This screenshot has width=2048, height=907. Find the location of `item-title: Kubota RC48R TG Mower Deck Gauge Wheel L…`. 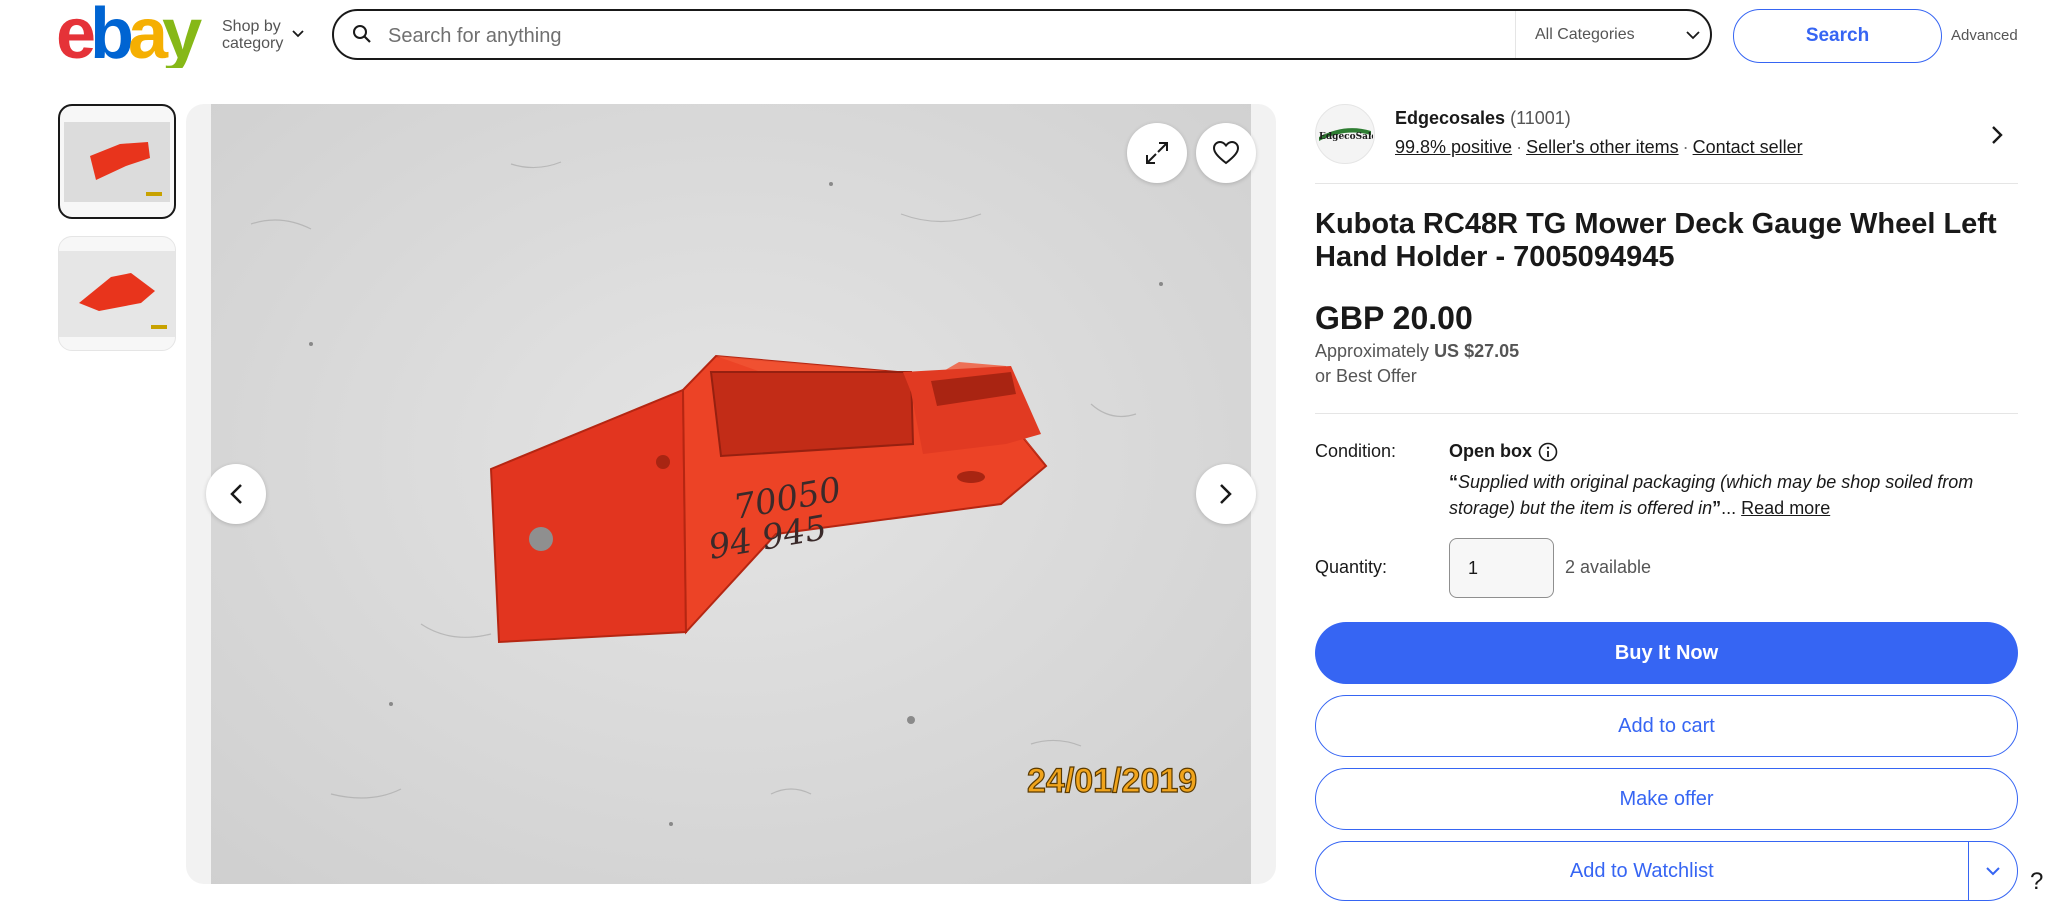

item-title: Kubota RC48R TG Mower Deck Gauge Wheel L… is located at coordinates (1656, 240).